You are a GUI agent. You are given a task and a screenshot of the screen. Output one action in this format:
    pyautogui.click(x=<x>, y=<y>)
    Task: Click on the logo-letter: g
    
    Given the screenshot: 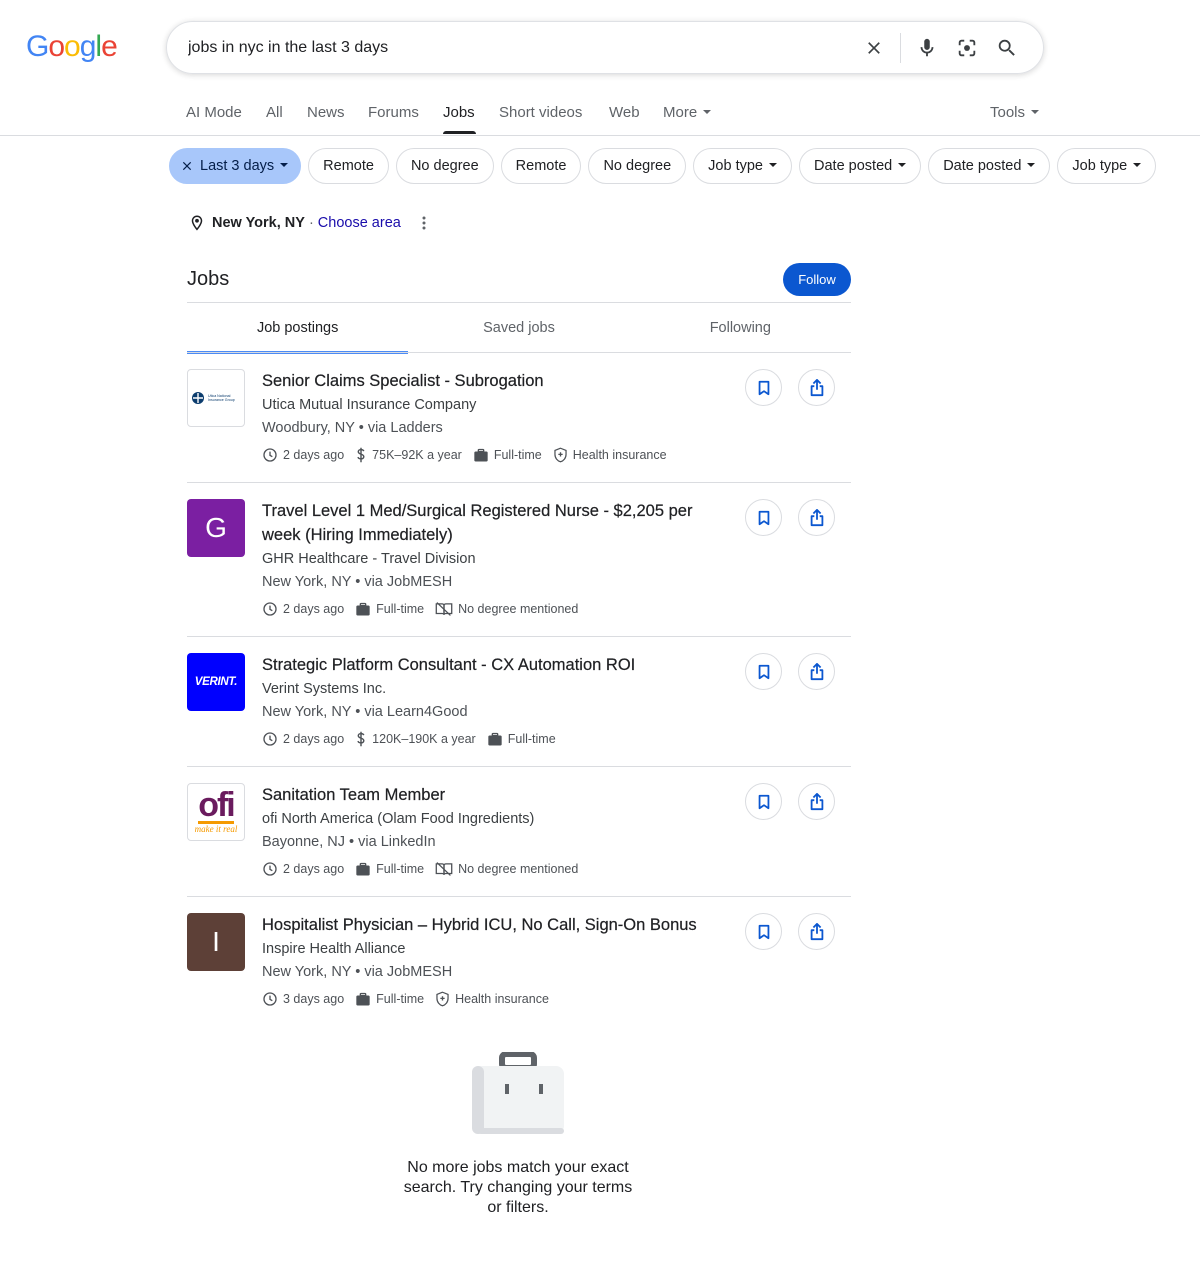 What is the action you would take?
    pyautogui.click(x=88, y=46)
    